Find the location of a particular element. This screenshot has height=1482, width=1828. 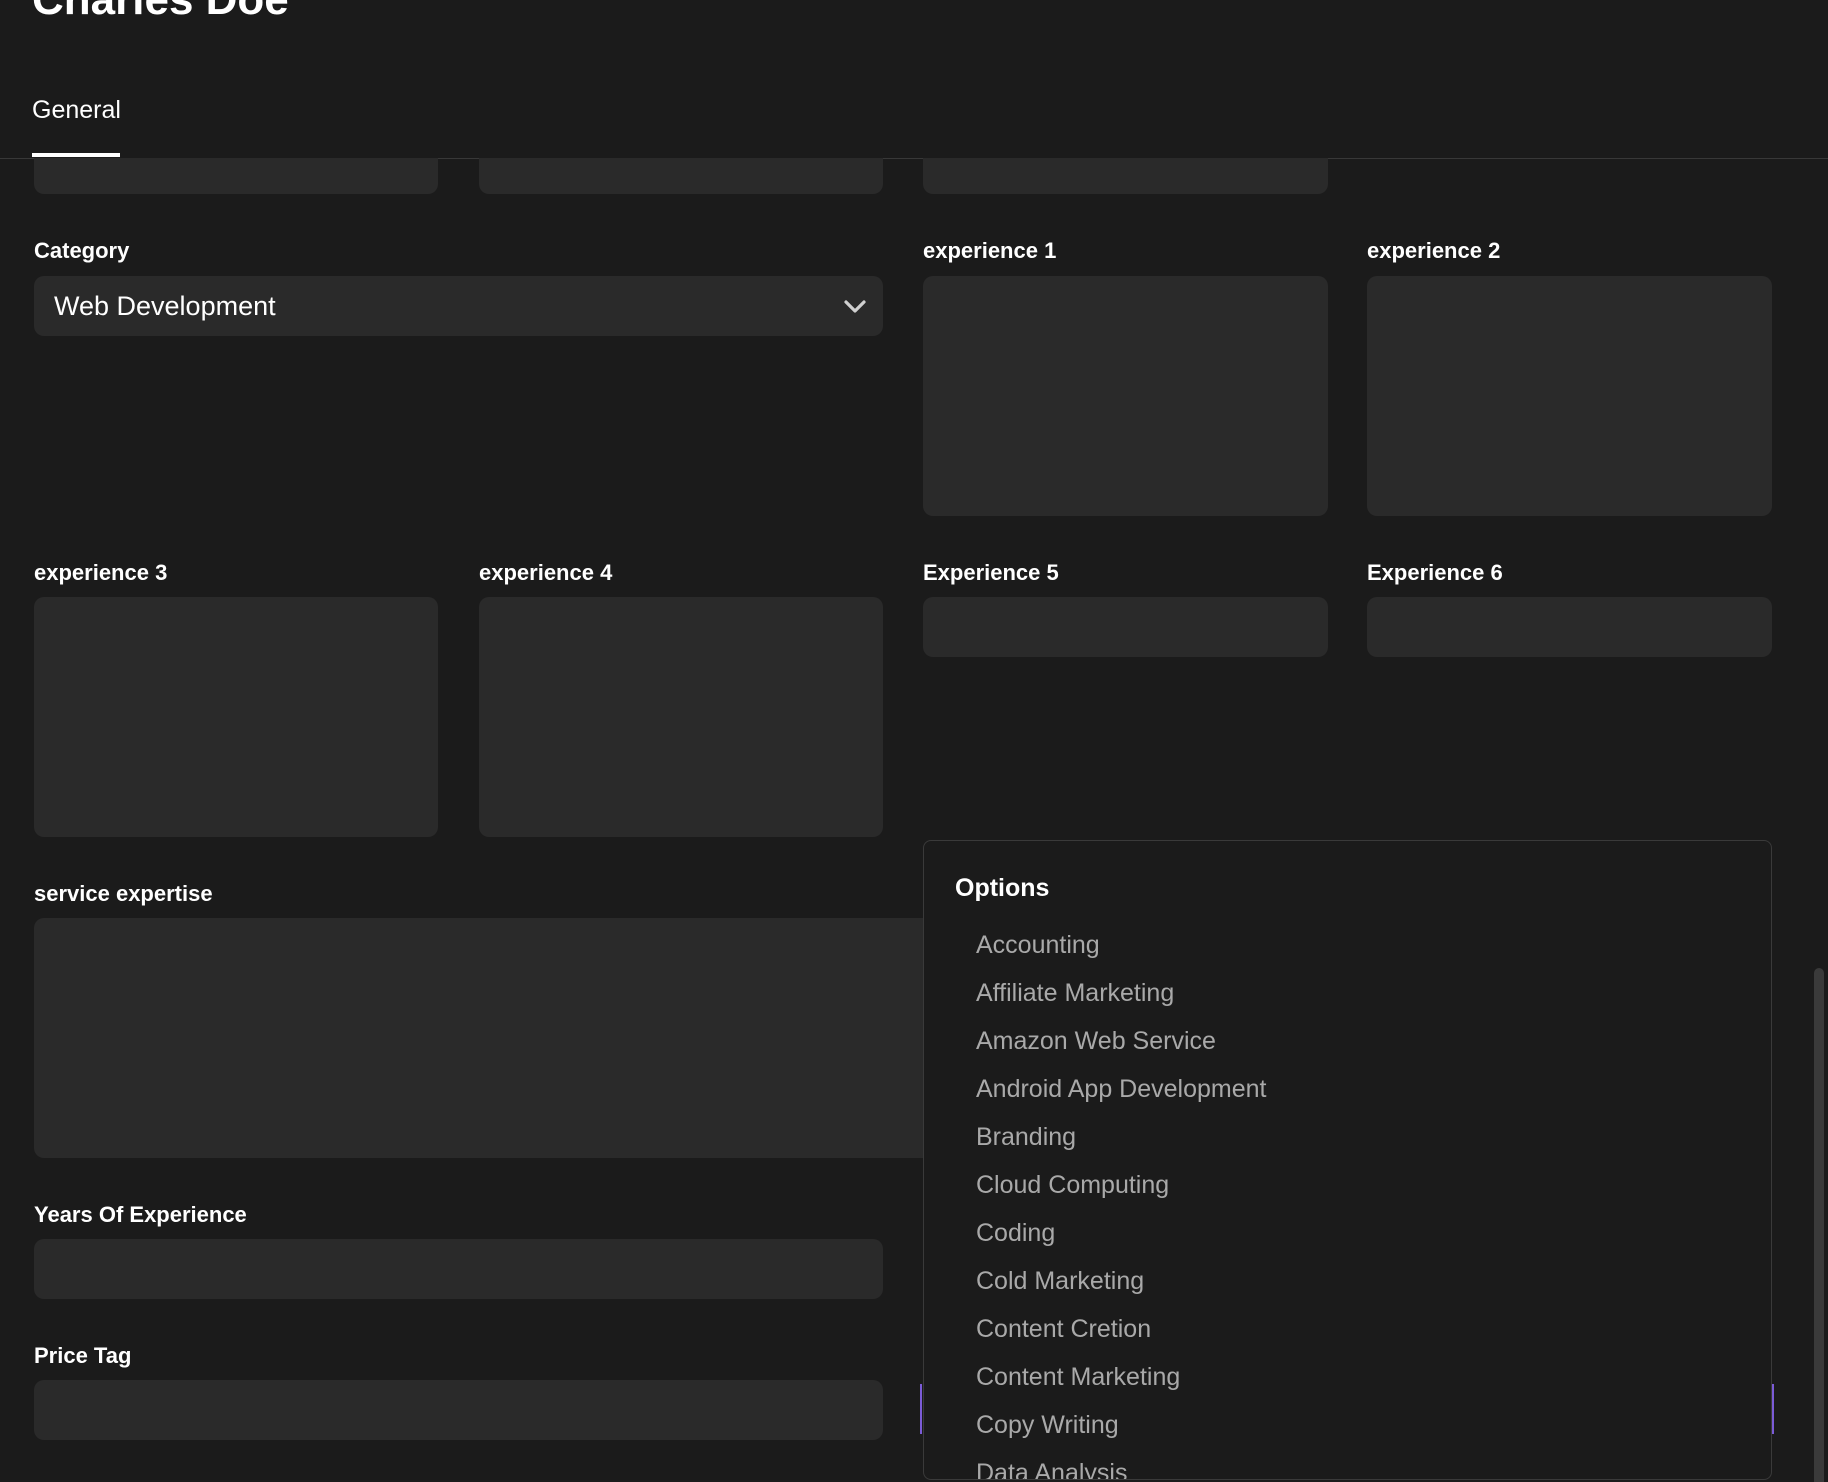

option-item: Branding is located at coordinates (1347, 1137).